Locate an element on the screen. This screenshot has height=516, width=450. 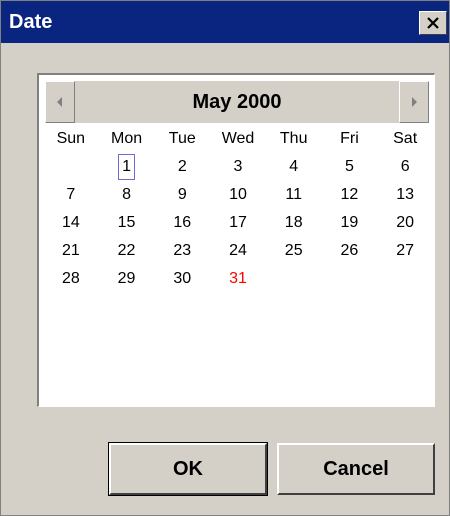
day-number: 27 is located at coordinates (405, 250).